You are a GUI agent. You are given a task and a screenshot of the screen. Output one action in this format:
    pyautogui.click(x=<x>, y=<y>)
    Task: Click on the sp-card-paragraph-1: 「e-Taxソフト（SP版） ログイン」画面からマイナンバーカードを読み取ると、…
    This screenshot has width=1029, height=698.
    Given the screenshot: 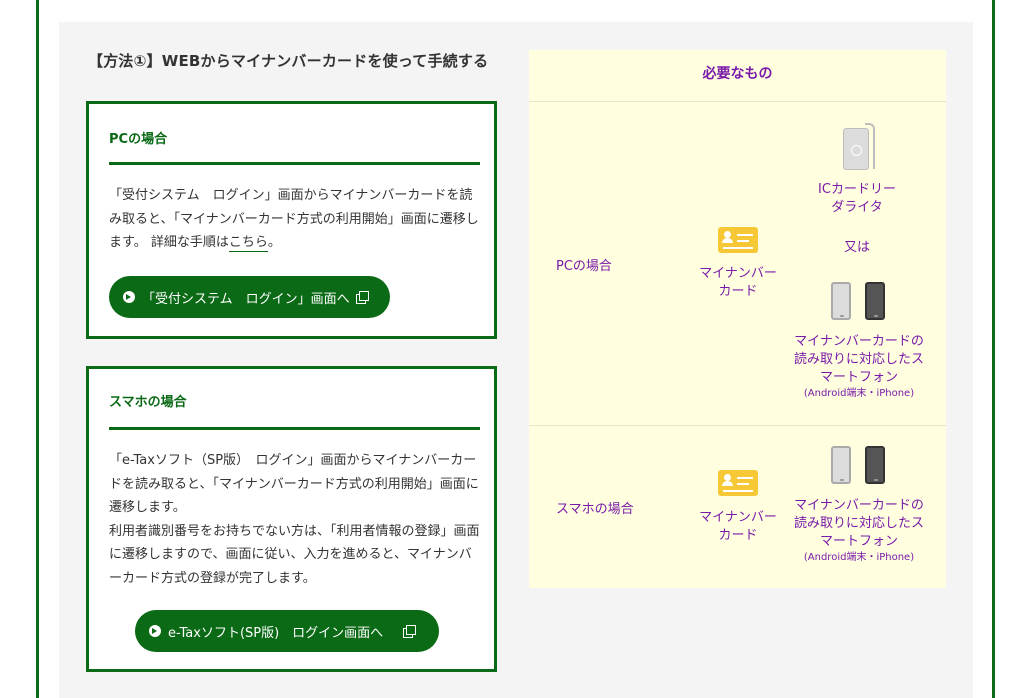 What is the action you would take?
    pyautogui.click(x=294, y=484)
    